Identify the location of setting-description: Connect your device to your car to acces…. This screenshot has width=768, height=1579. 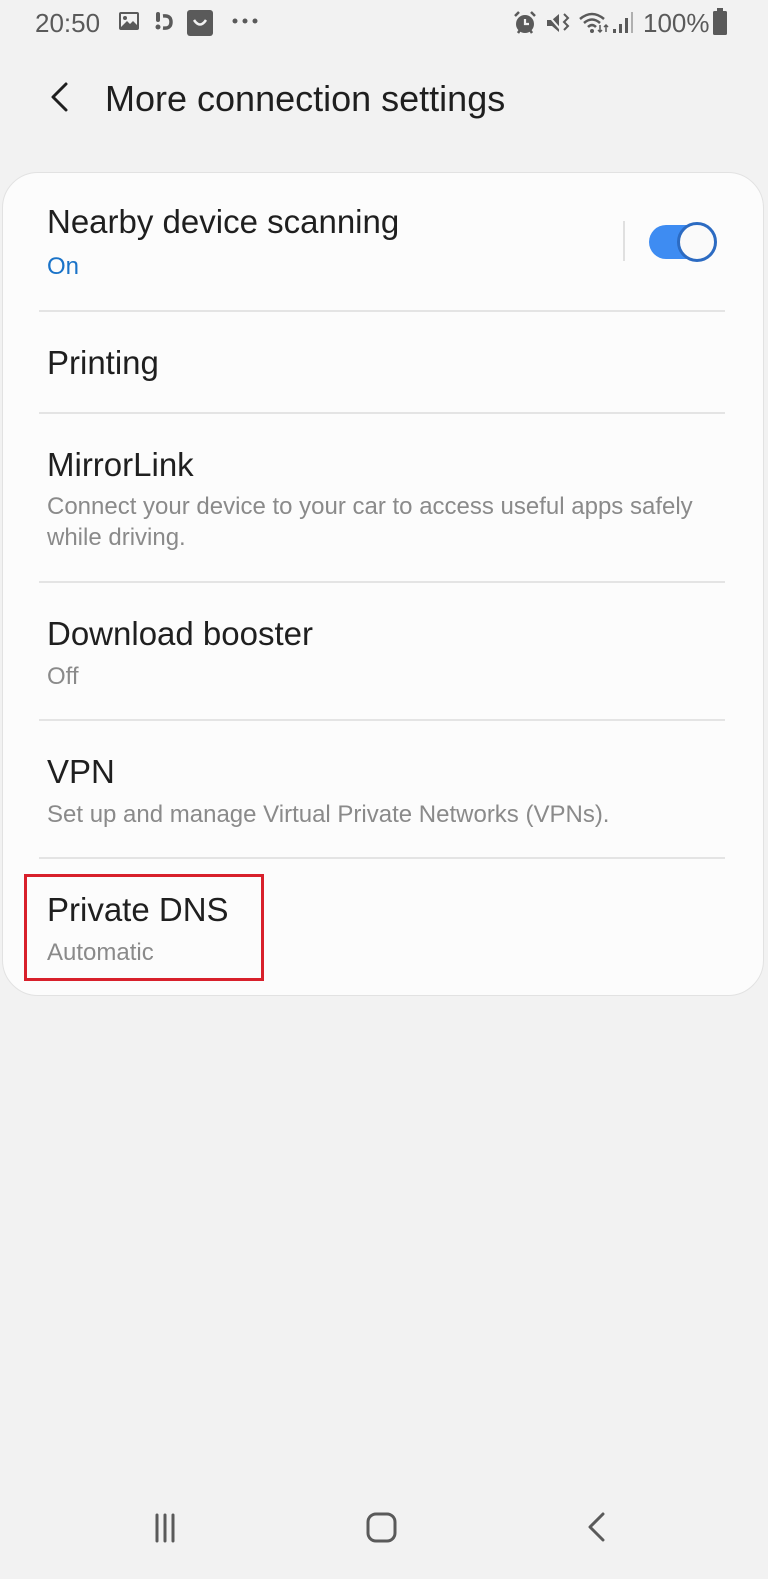
(370, 522).